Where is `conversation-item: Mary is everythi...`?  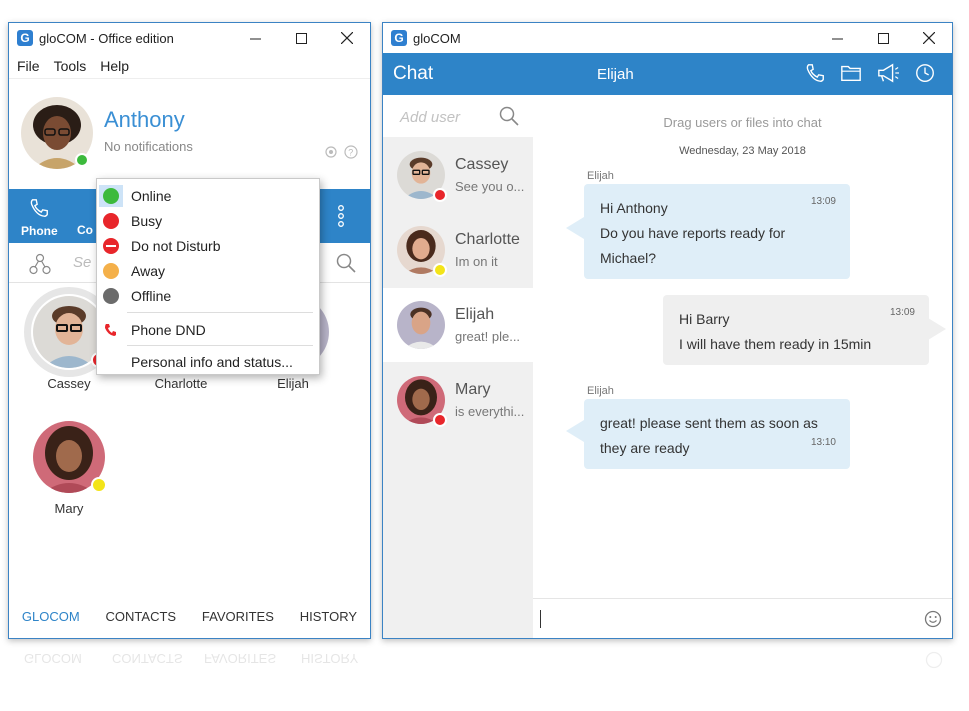
conversation-item: Mary is everythi... is located at coordinates (458, 400).